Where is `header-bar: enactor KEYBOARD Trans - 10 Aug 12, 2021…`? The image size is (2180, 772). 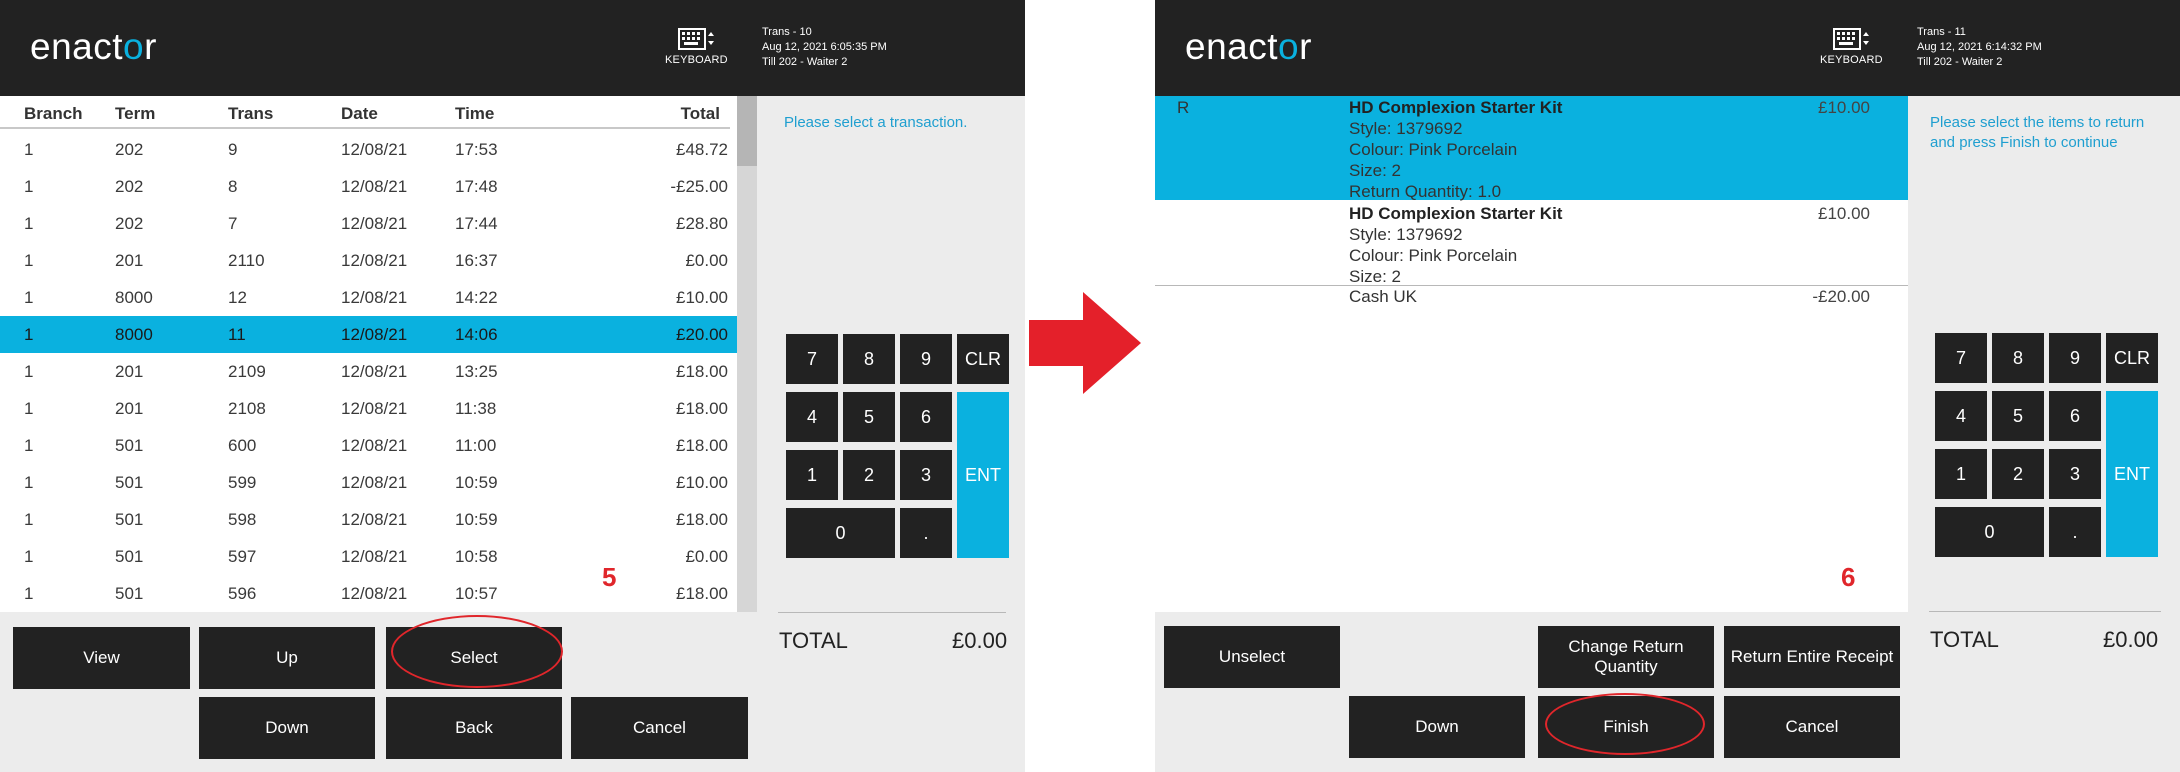
header-bar: enactor KEYBOARD Trans - 10 Aug 12, 2021… is located at coordinates (512, 48).